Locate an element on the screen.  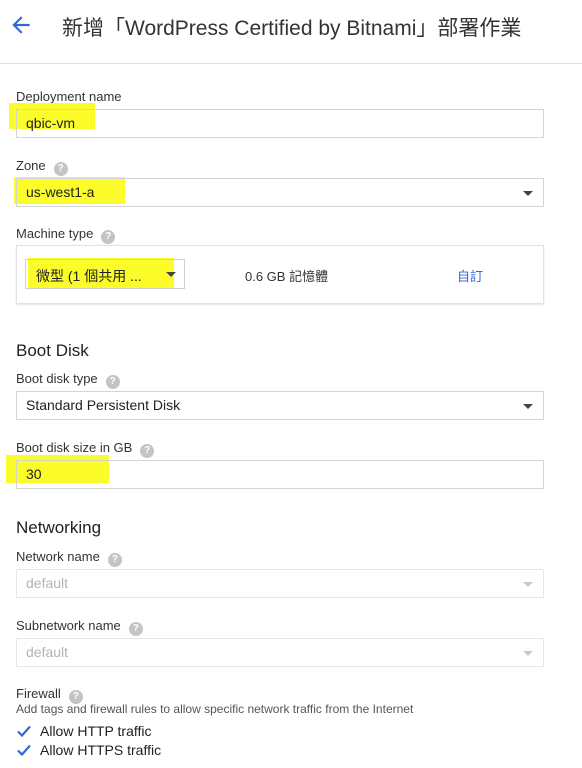
page-title: 新增「WordPress Certified by Bitnami」部署作業 is located at coordinates (292, 28).